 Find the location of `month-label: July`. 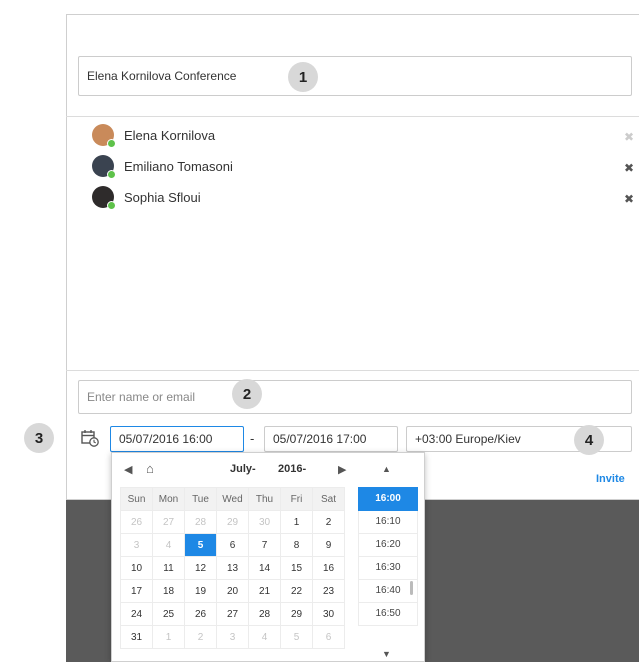

month-label: July is located at coordinates (241, 469).